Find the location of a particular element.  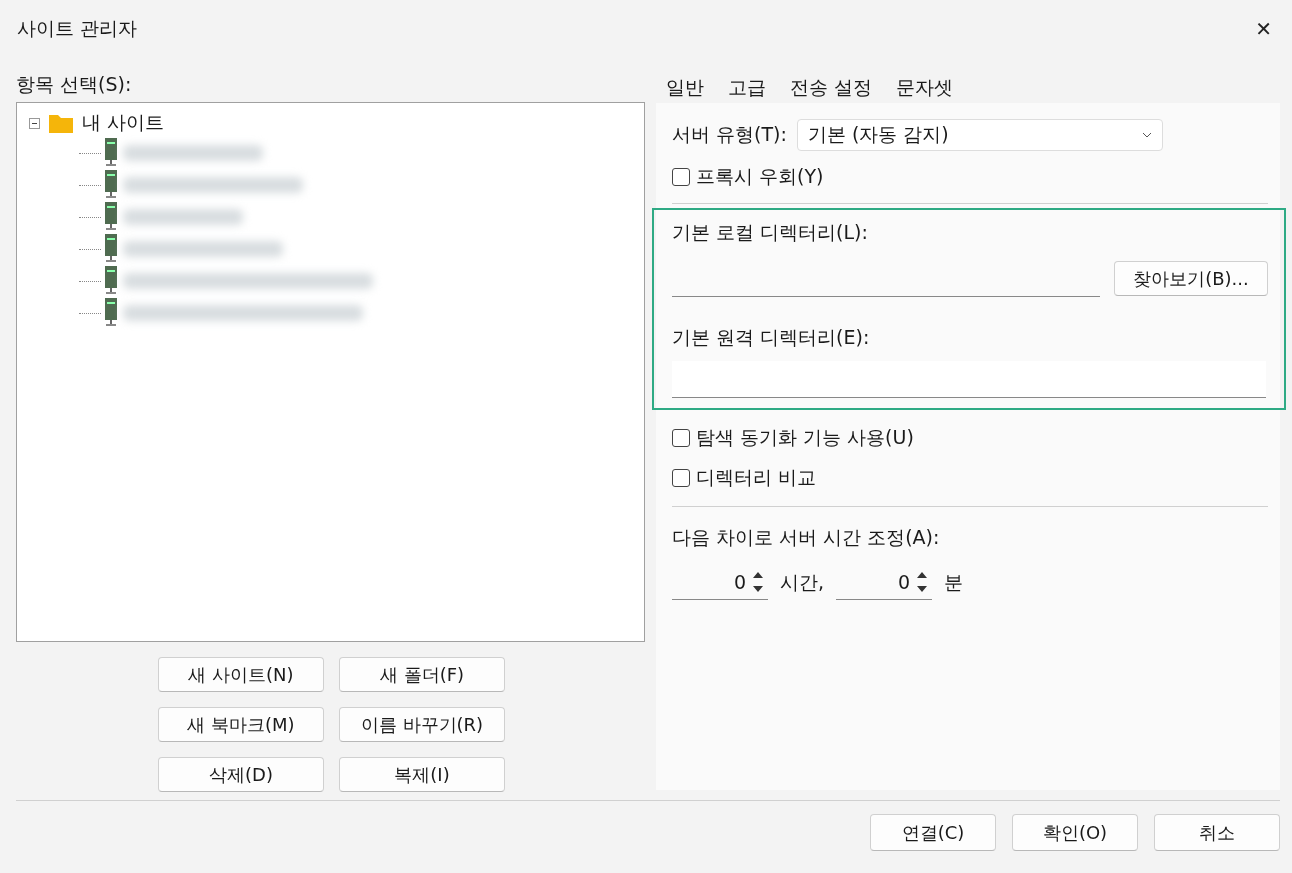

tree-button: 새 북마크(M) is located at coordinates (241, 724).